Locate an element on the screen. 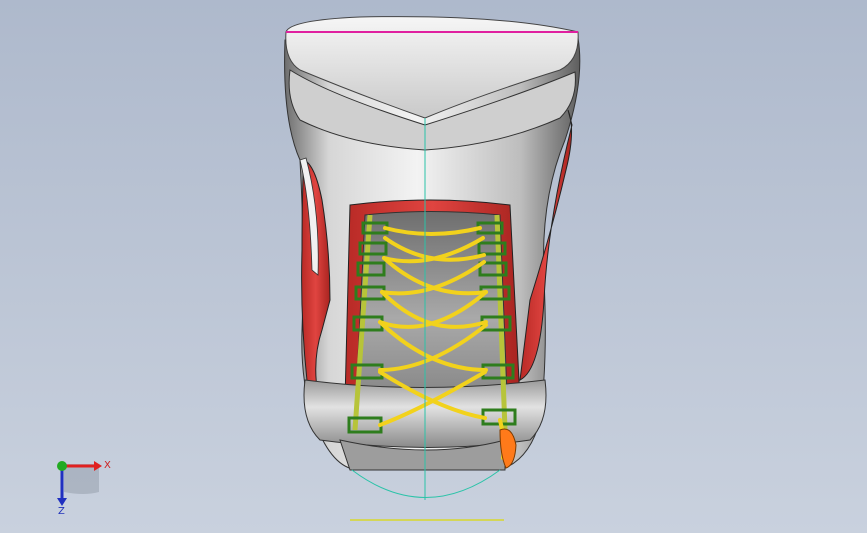 This screenshot has width=867, height=533. triad-shadow is located at coordinates (81, 479).